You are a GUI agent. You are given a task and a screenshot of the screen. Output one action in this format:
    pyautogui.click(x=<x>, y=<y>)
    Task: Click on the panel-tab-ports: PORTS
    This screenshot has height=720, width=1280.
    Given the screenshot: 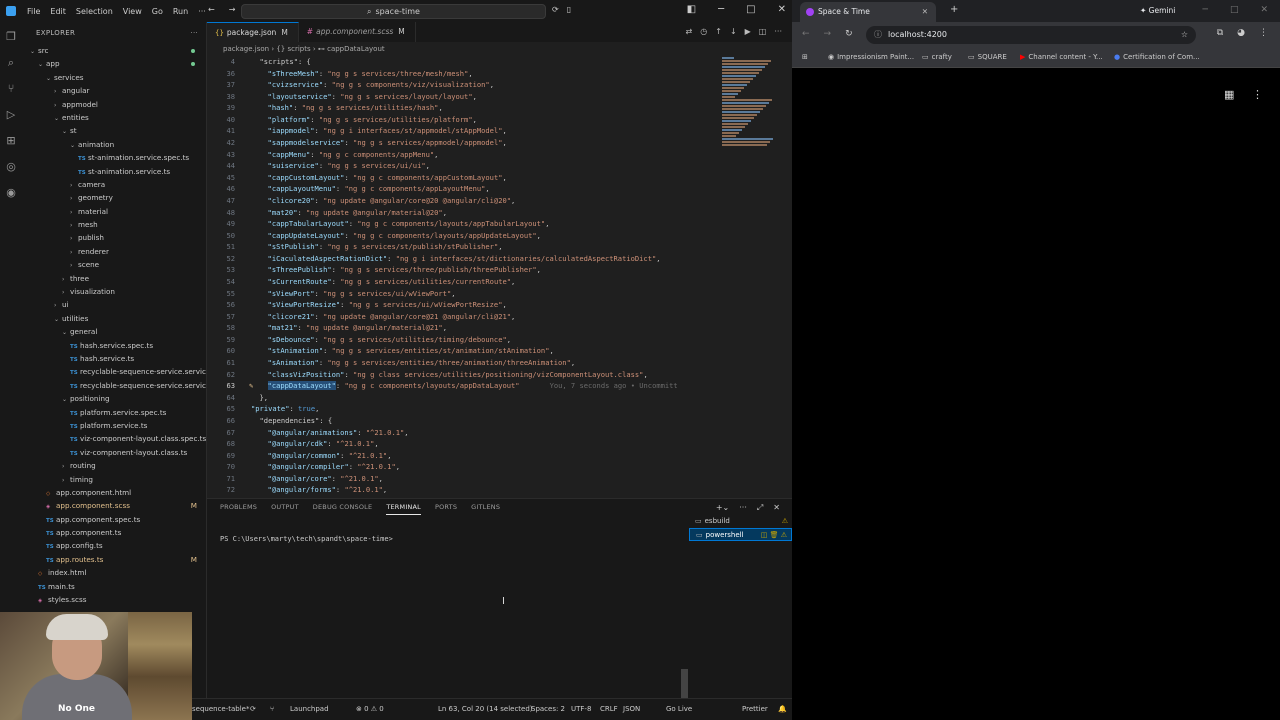 What is the action you would take?
    pyautogui.click(x=446, y=509)
    